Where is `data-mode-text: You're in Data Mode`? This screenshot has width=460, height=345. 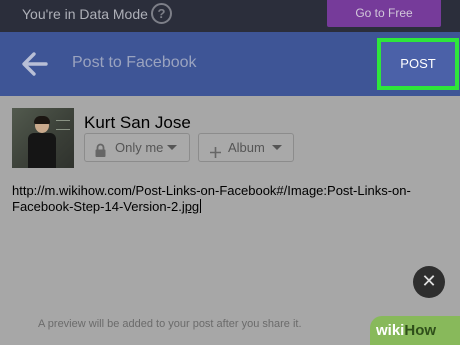 data-mode-text: You're in Data Mode is located at coordinates (85, 14).